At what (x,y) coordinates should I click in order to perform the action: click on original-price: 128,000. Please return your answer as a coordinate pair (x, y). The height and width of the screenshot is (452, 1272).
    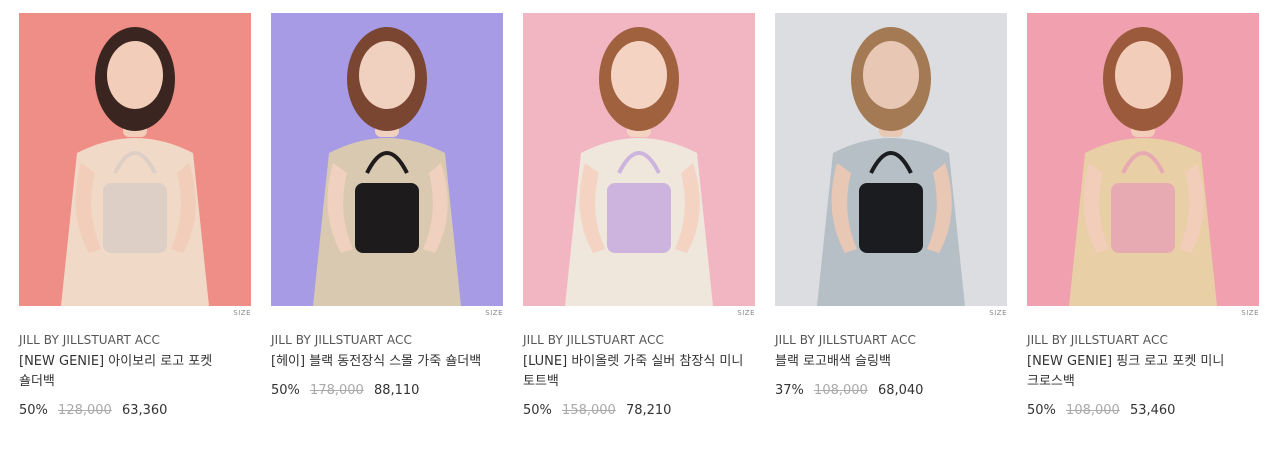
    Looking at the image, I should click on (85, 410).